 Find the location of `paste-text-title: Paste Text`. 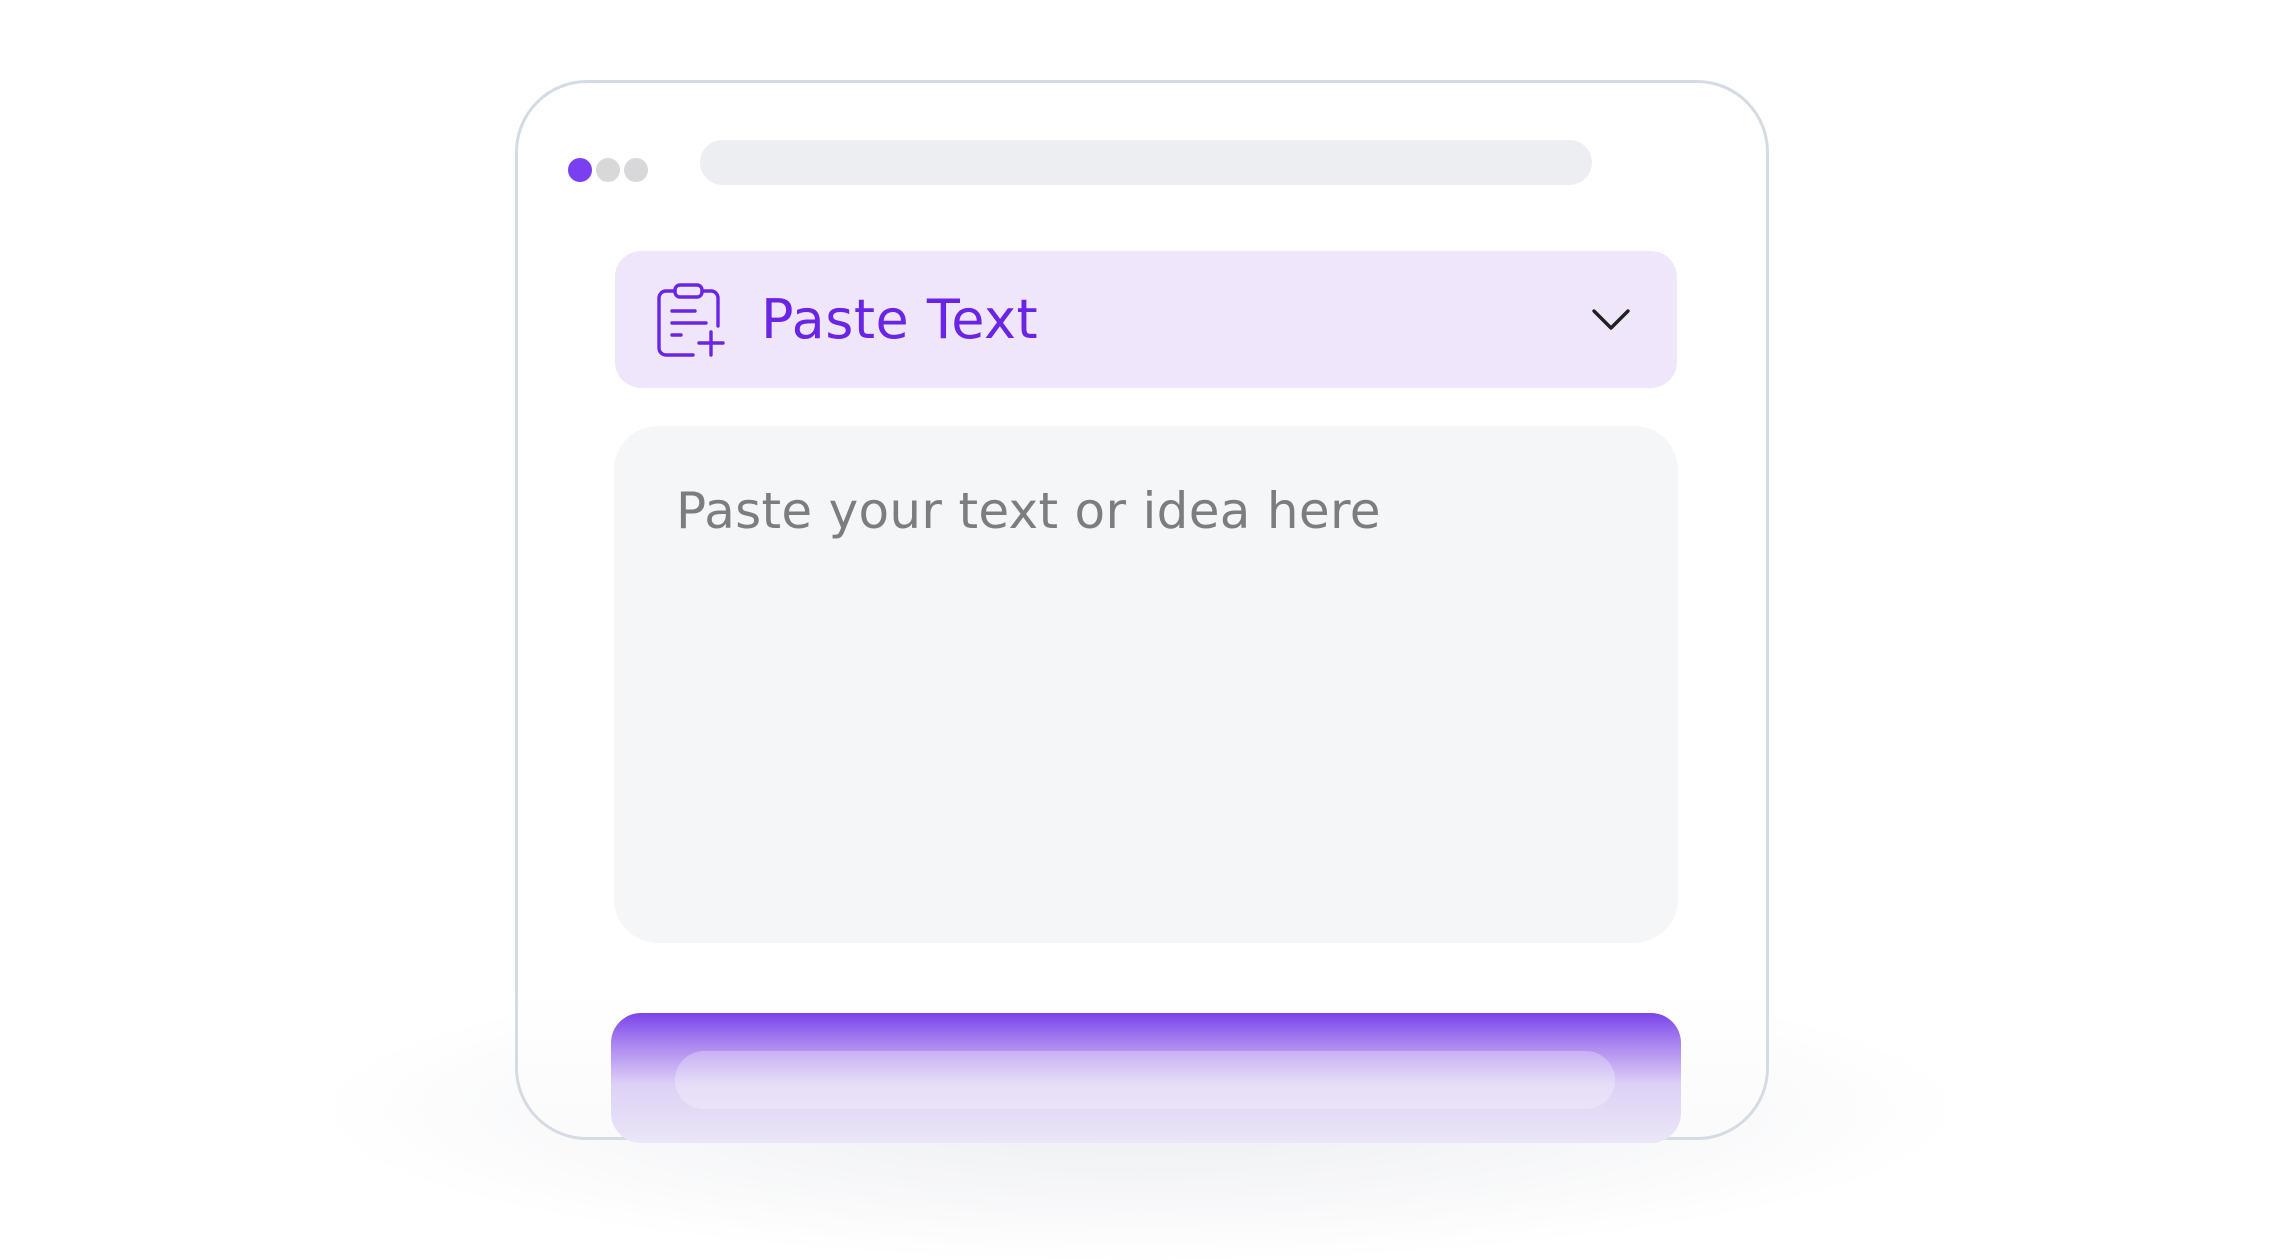

paste-text-title: Paste Text is located at coordinates (900, 319).